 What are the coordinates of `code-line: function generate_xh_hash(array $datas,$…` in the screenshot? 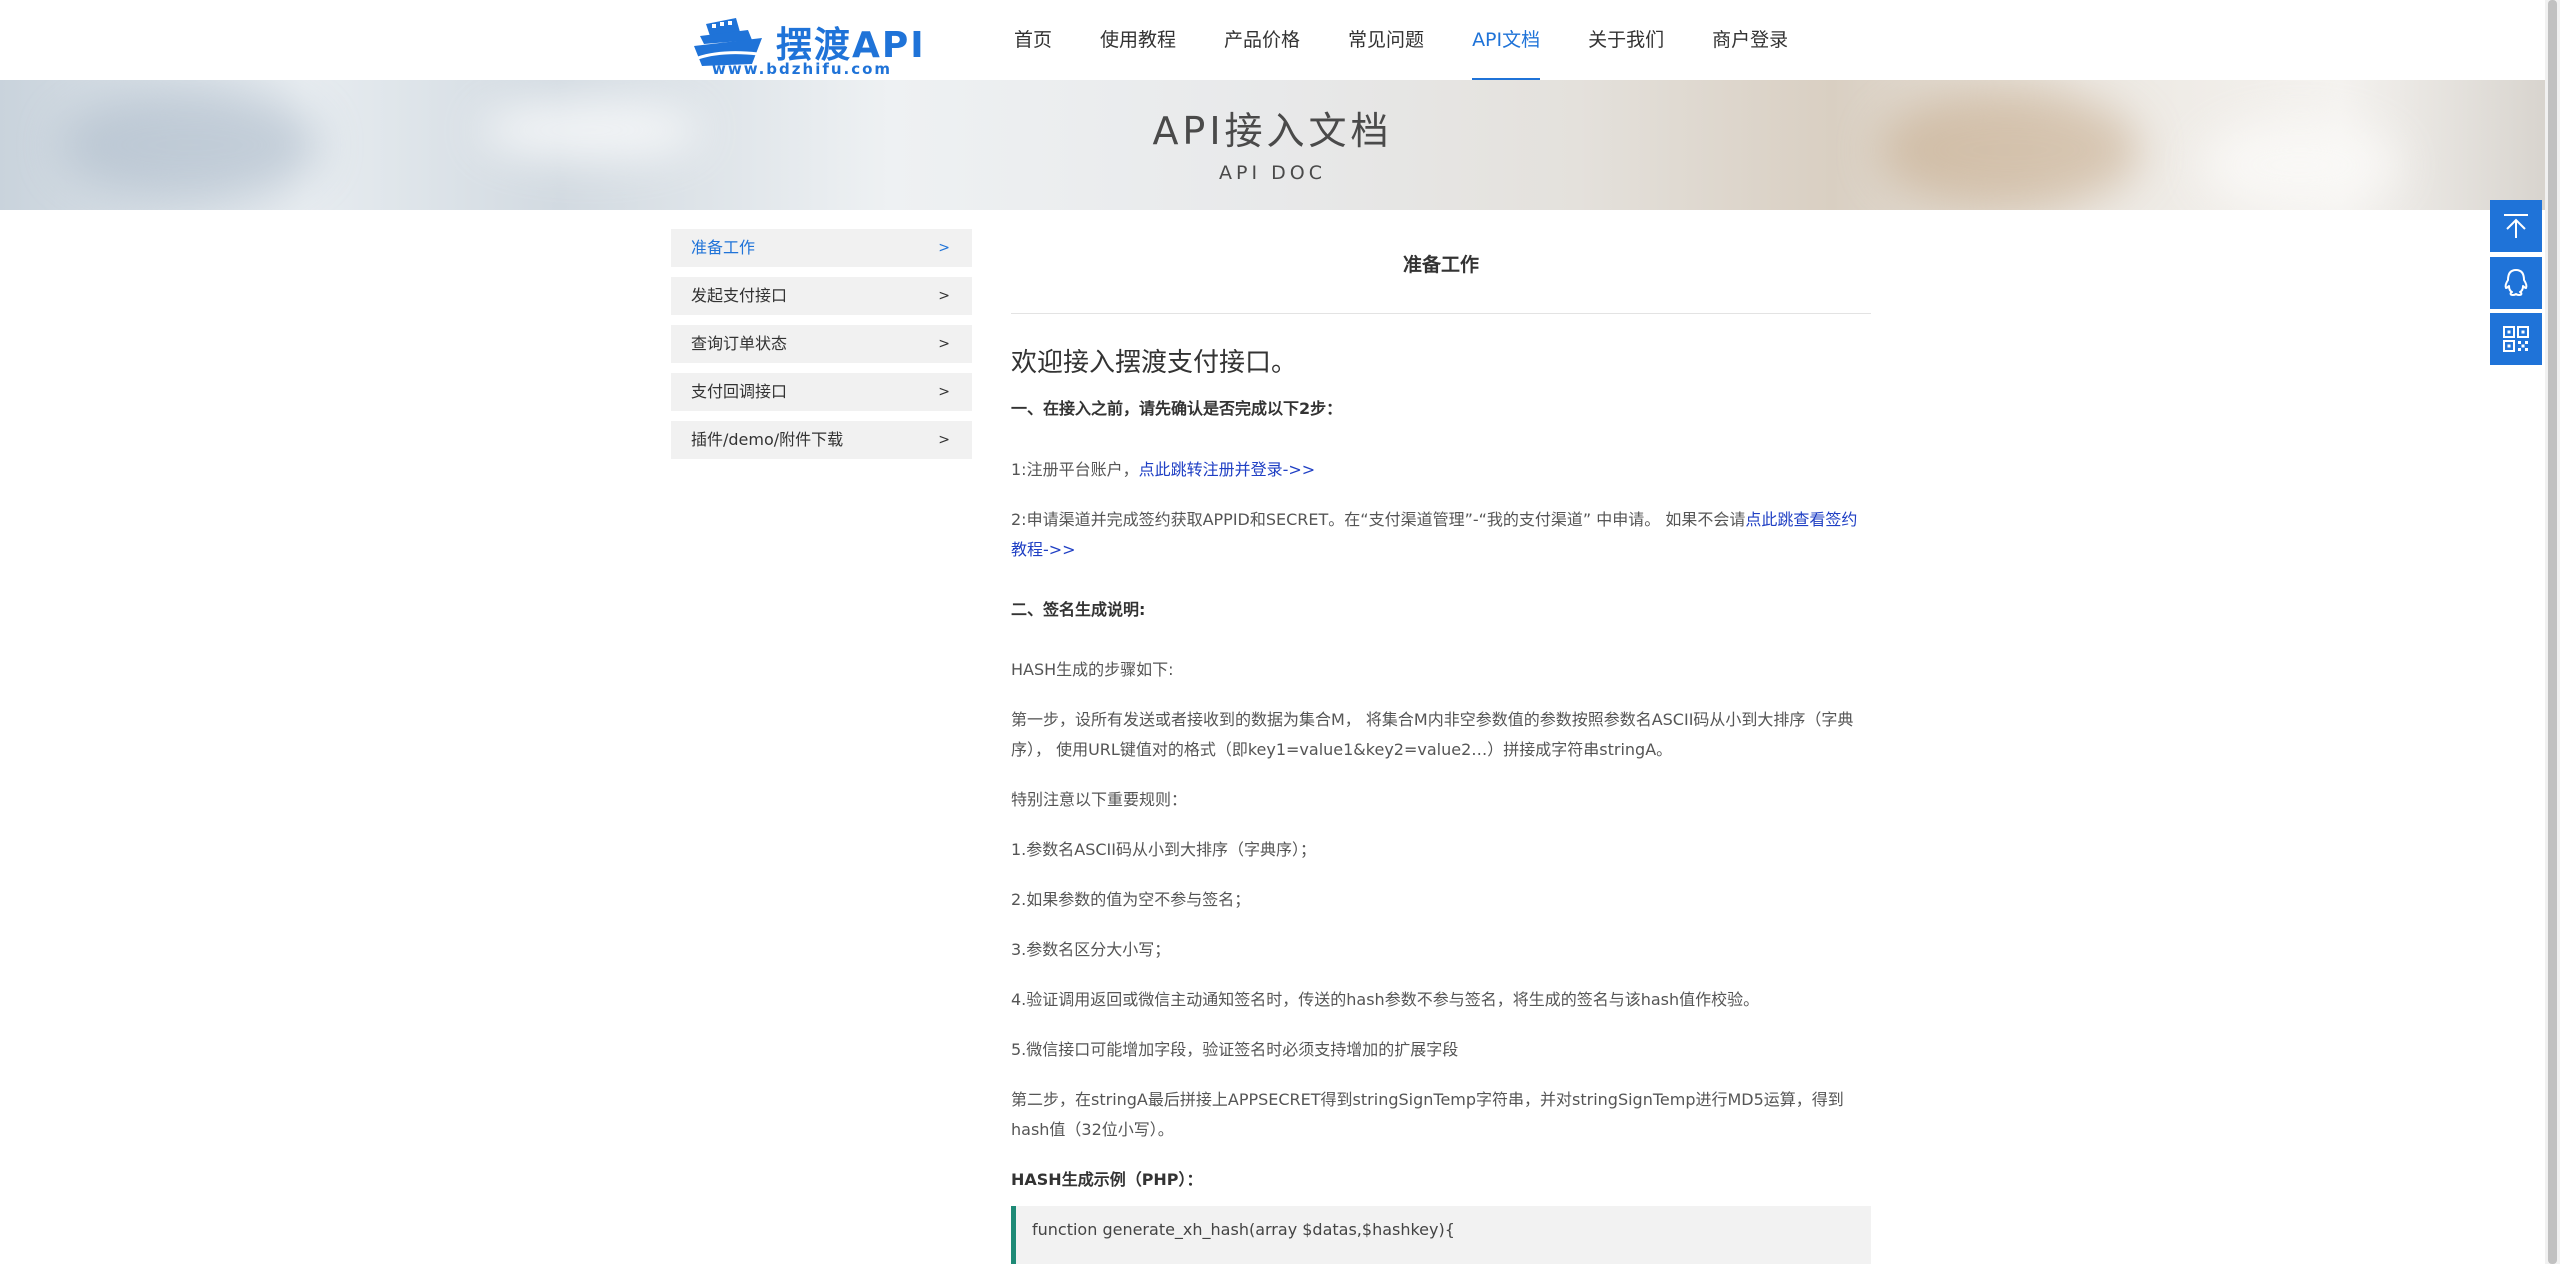 It's located at (1243, 1229).